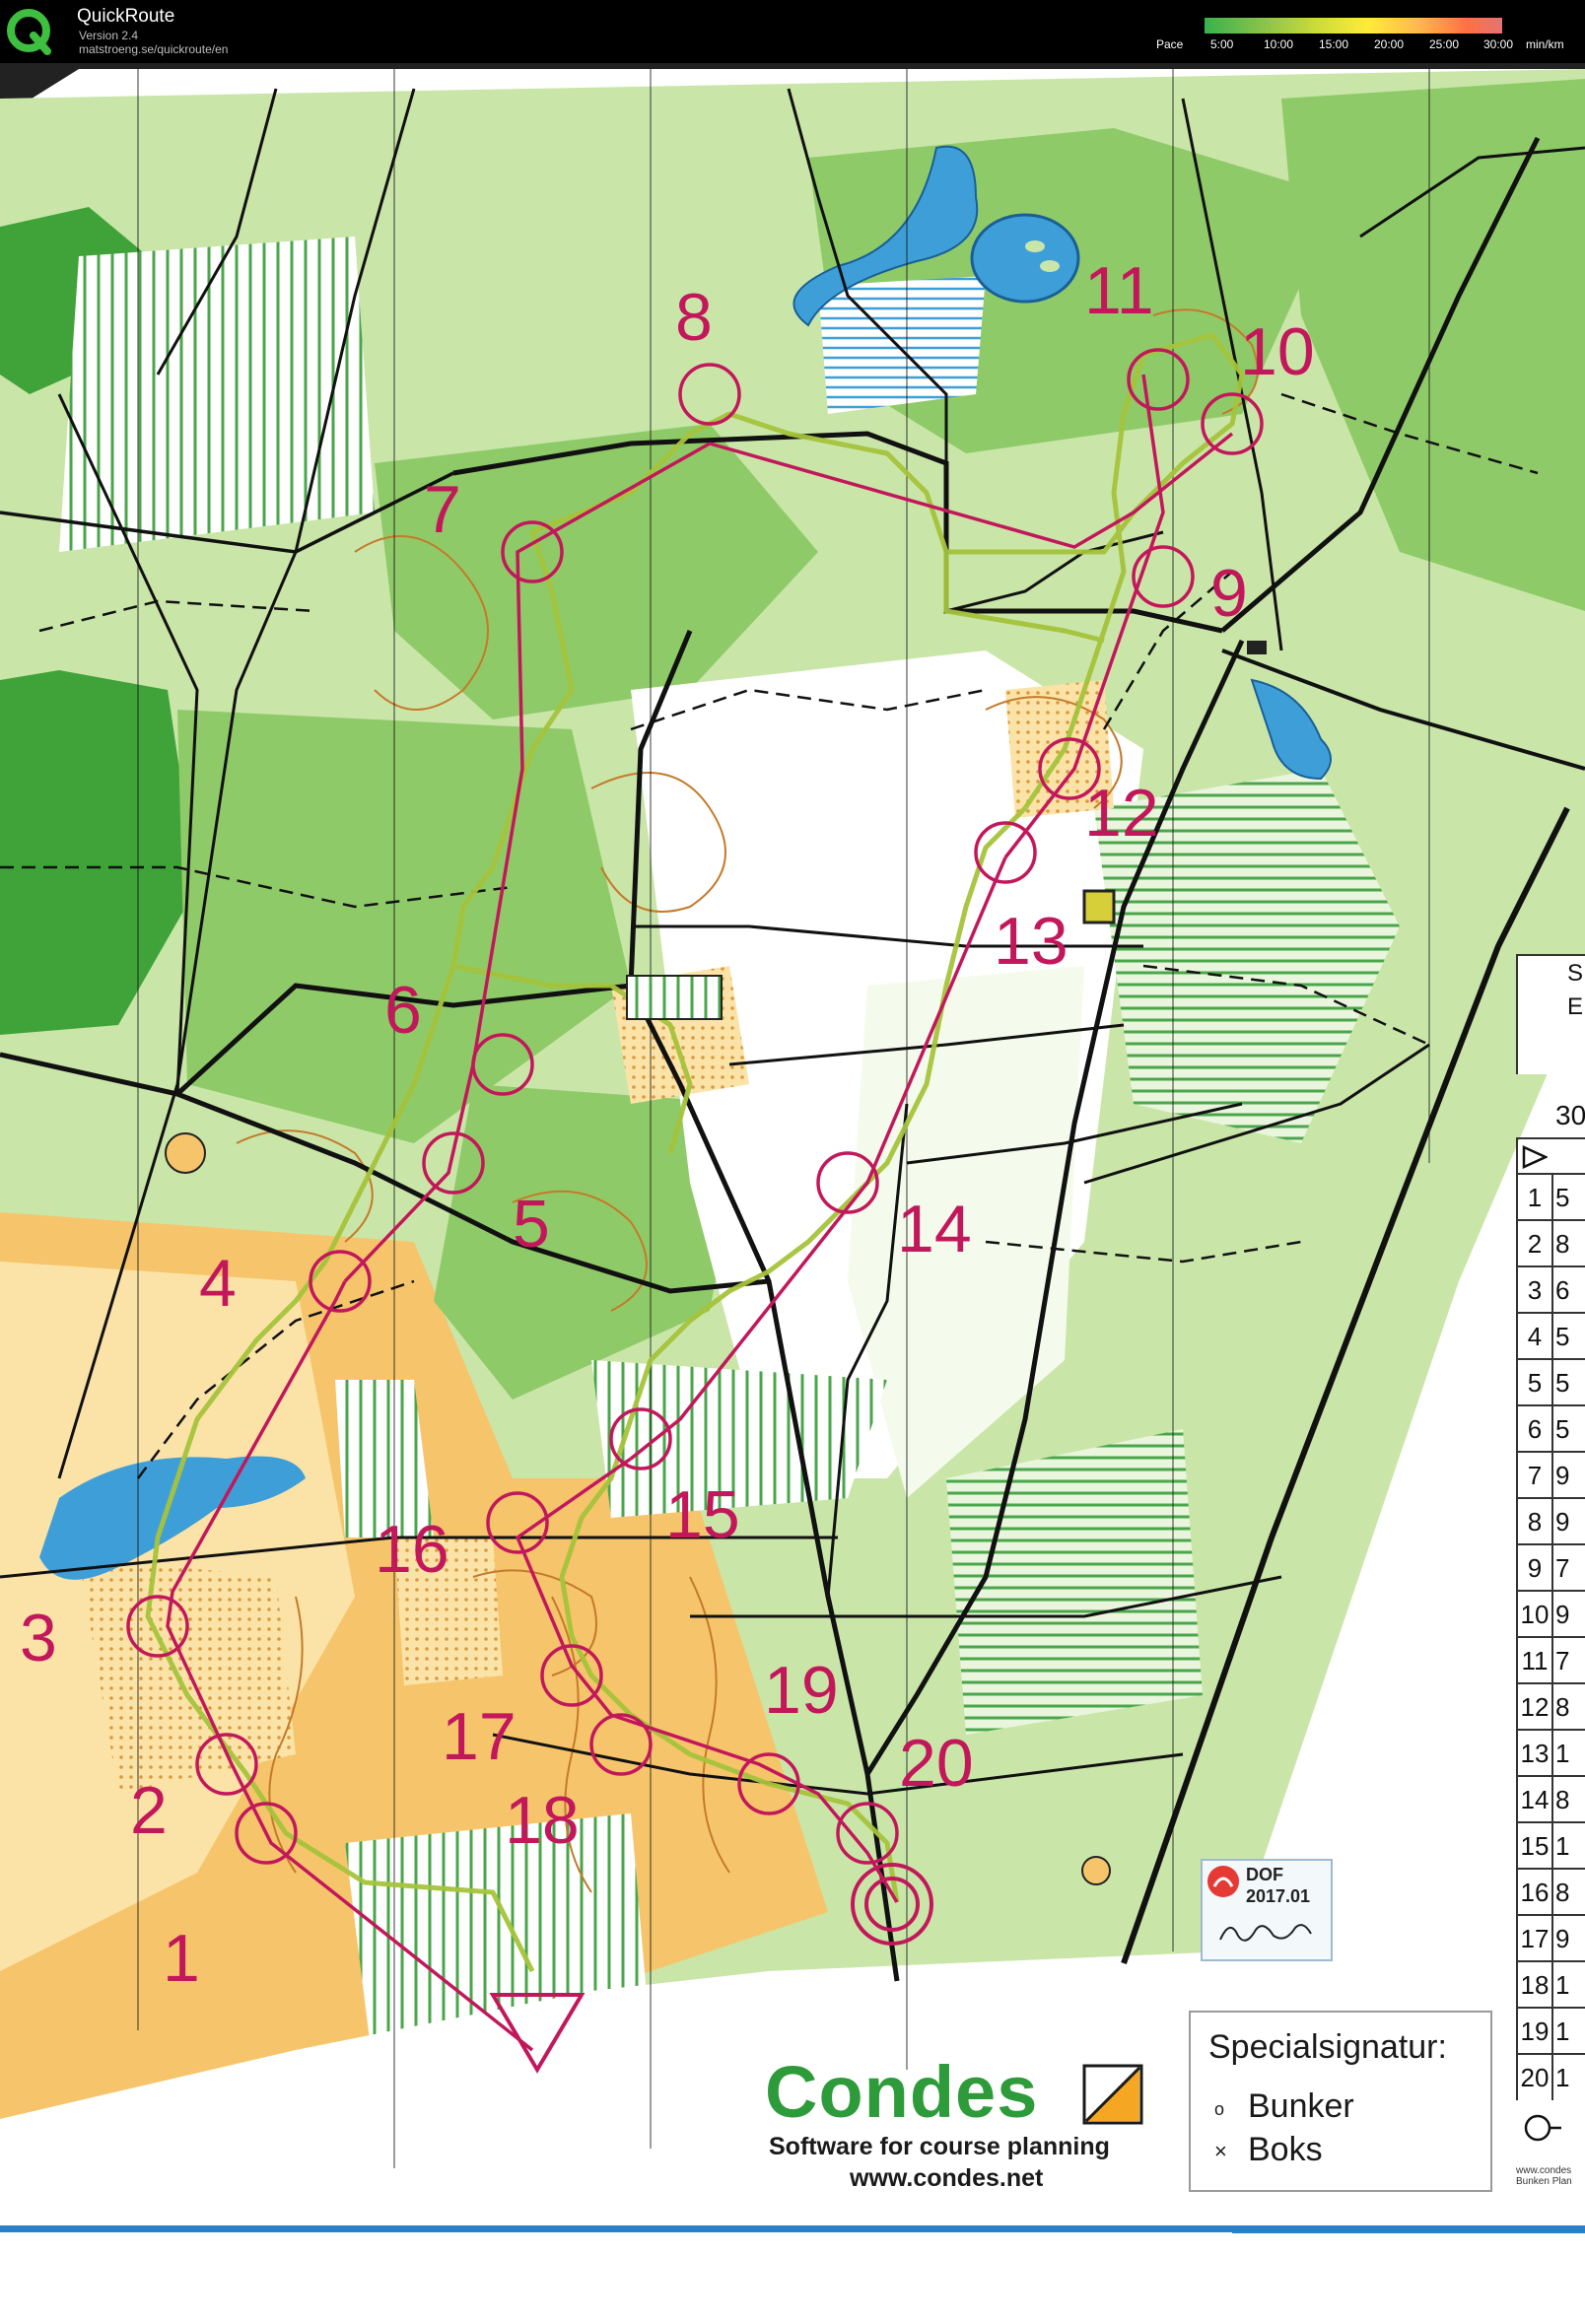  I want to click on table-row-number: 3, so click(1535, 1290).